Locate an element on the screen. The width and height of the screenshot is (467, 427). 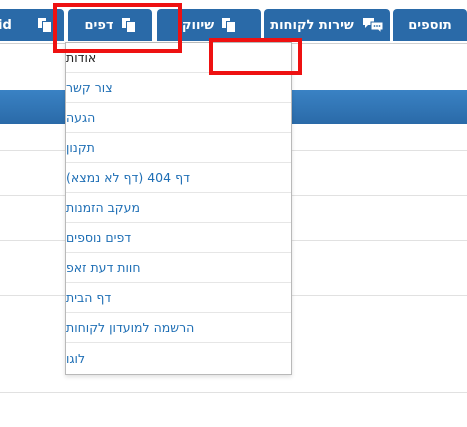
menu-item-directions: הגעה is located at coordinates (178, 118).